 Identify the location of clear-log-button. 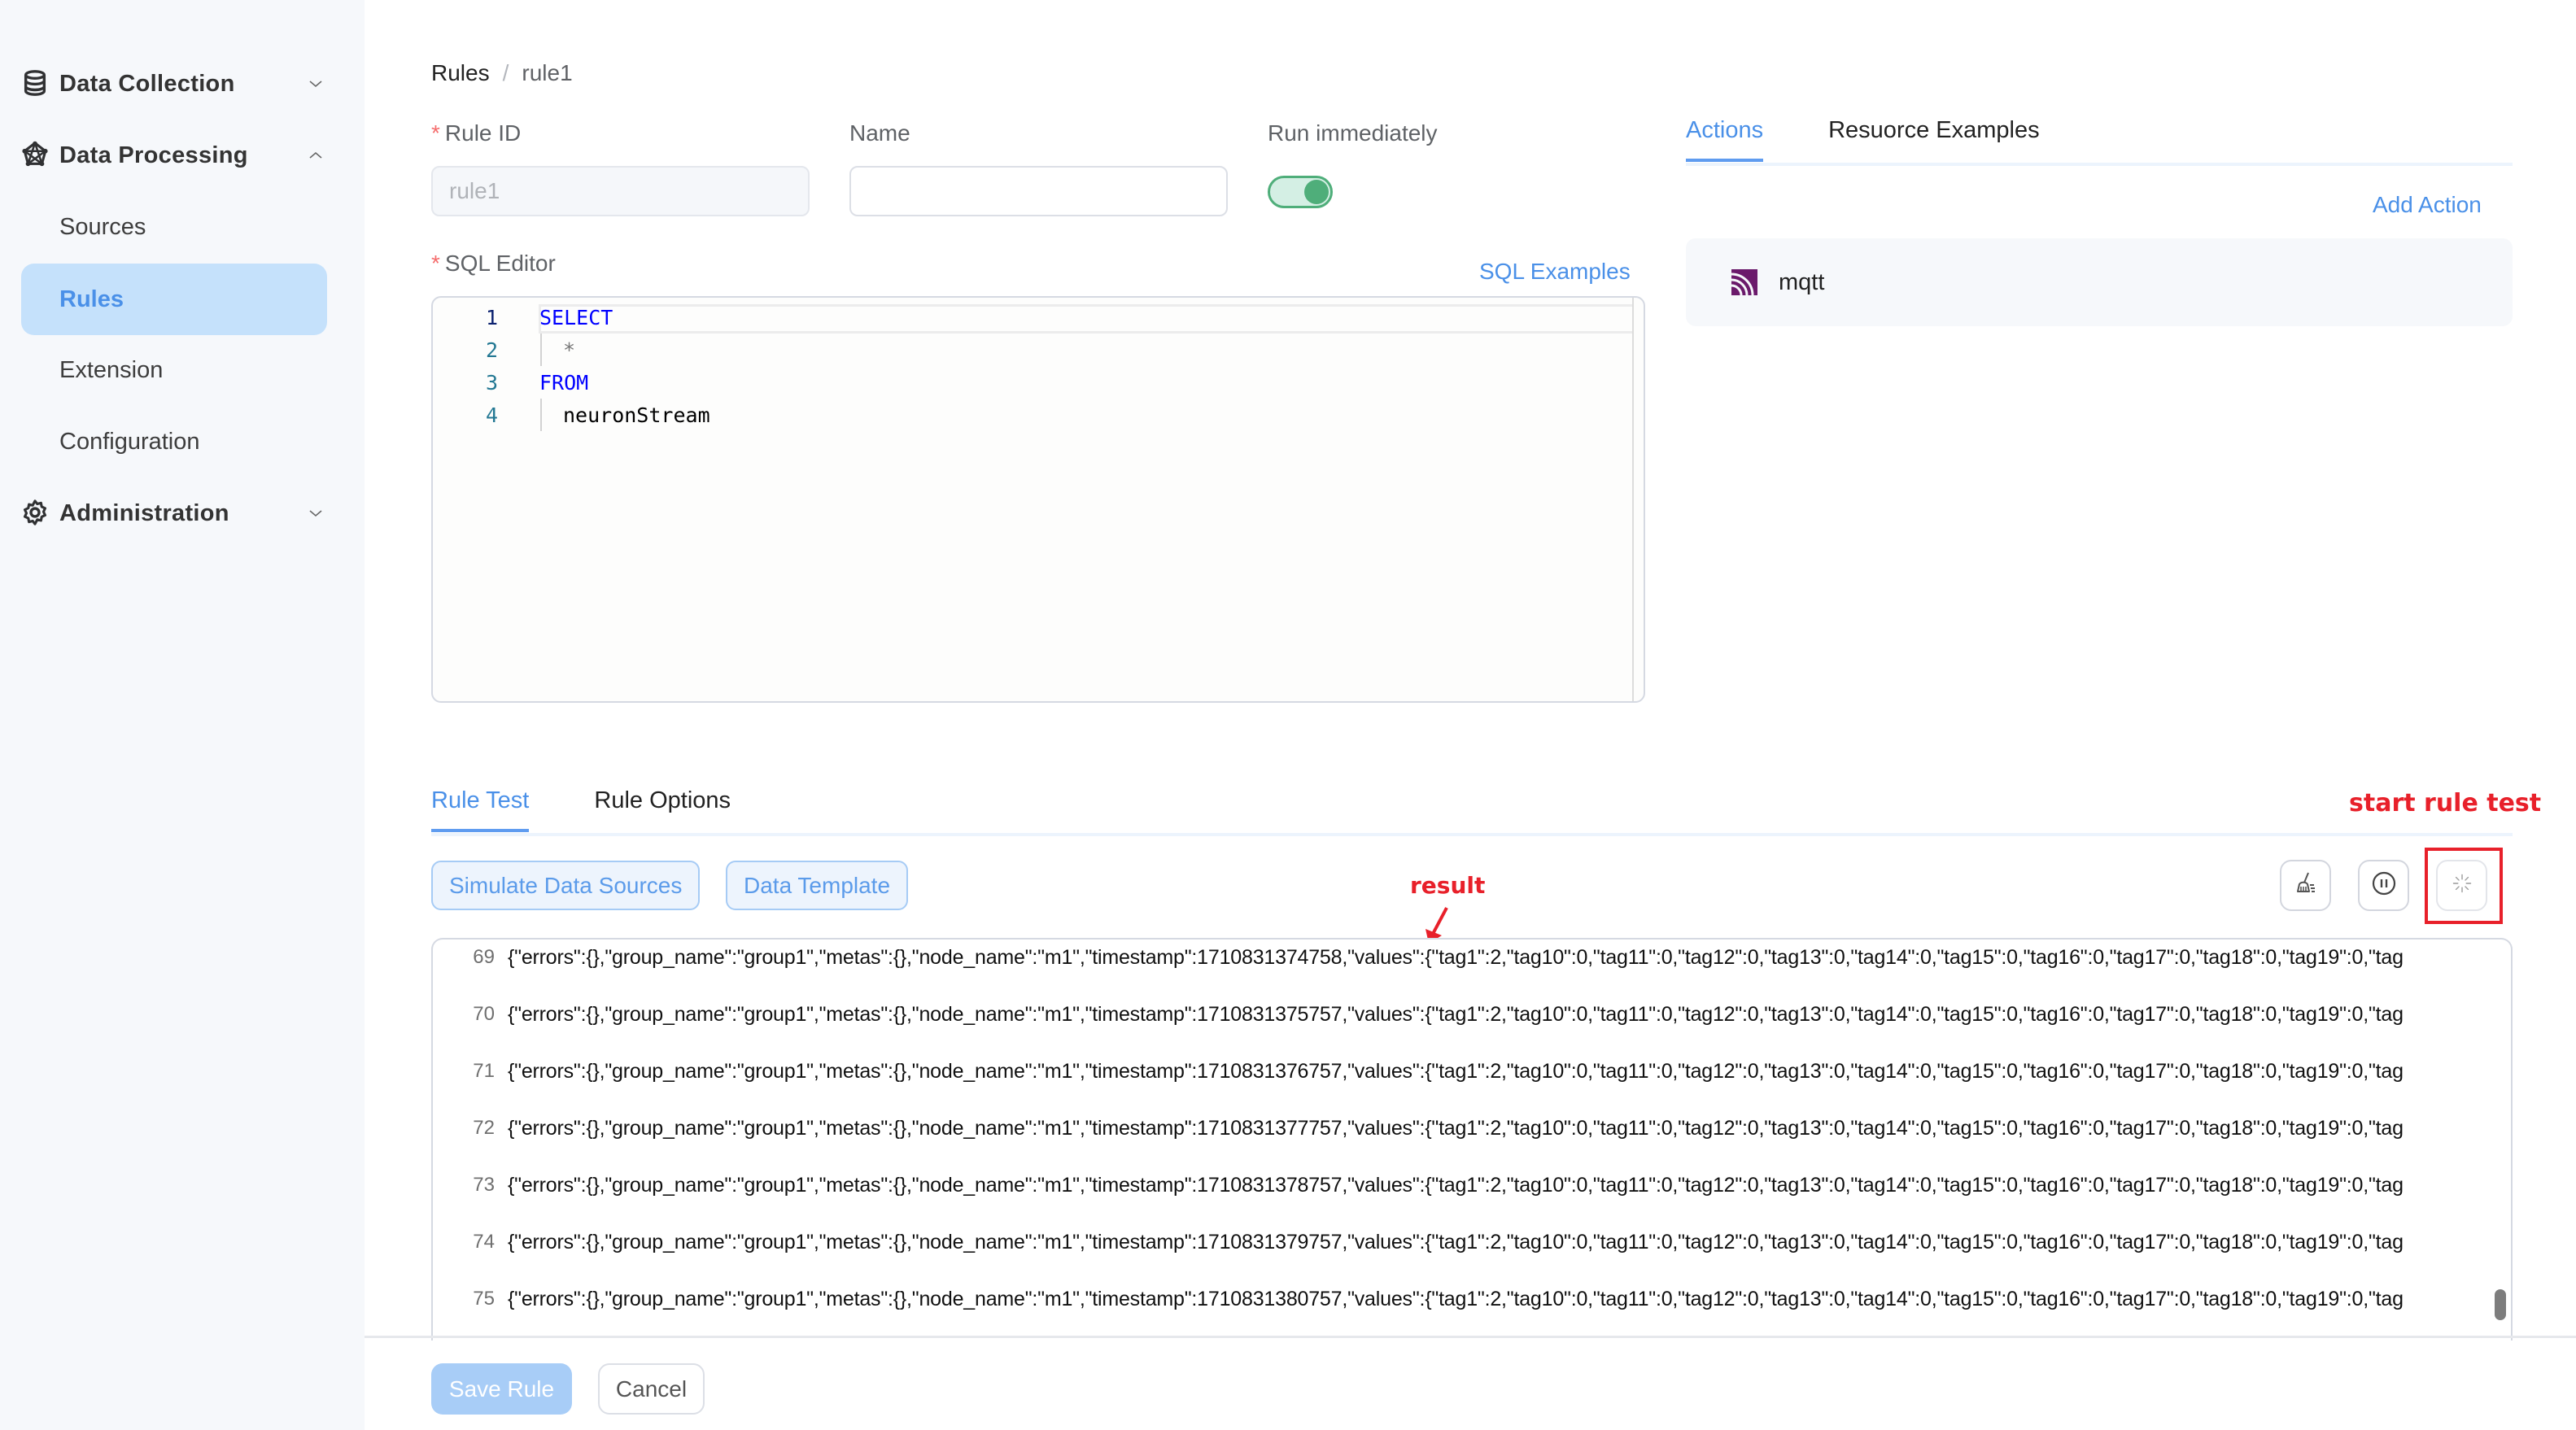
(2305, 886).